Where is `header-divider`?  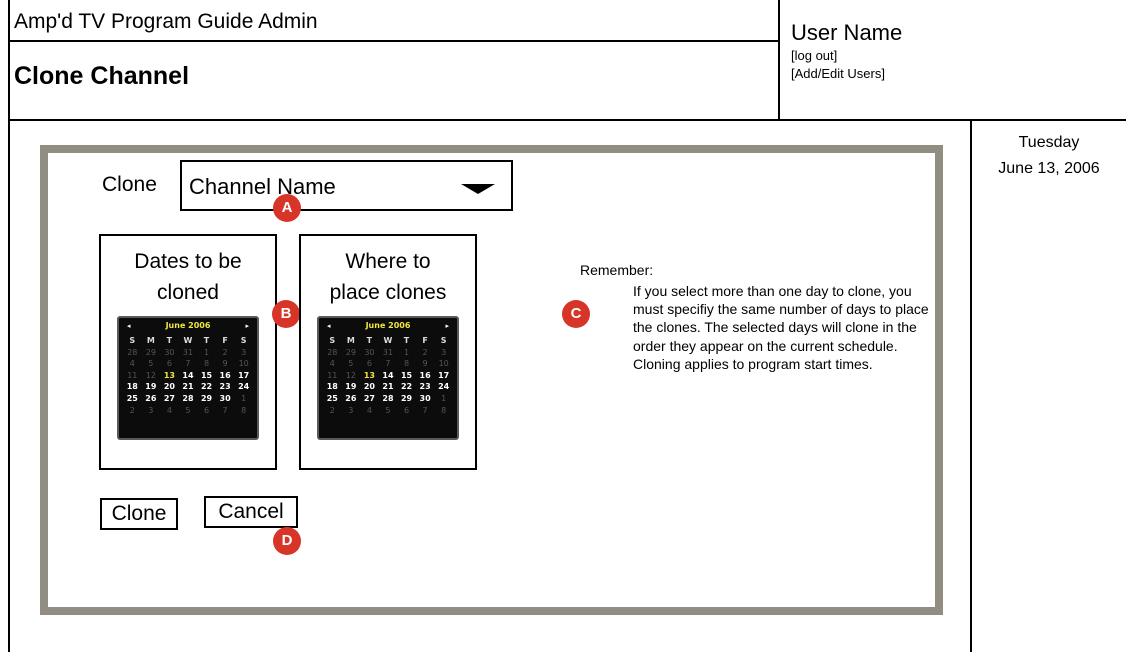 header-divider is located at coordinates (567, 120).